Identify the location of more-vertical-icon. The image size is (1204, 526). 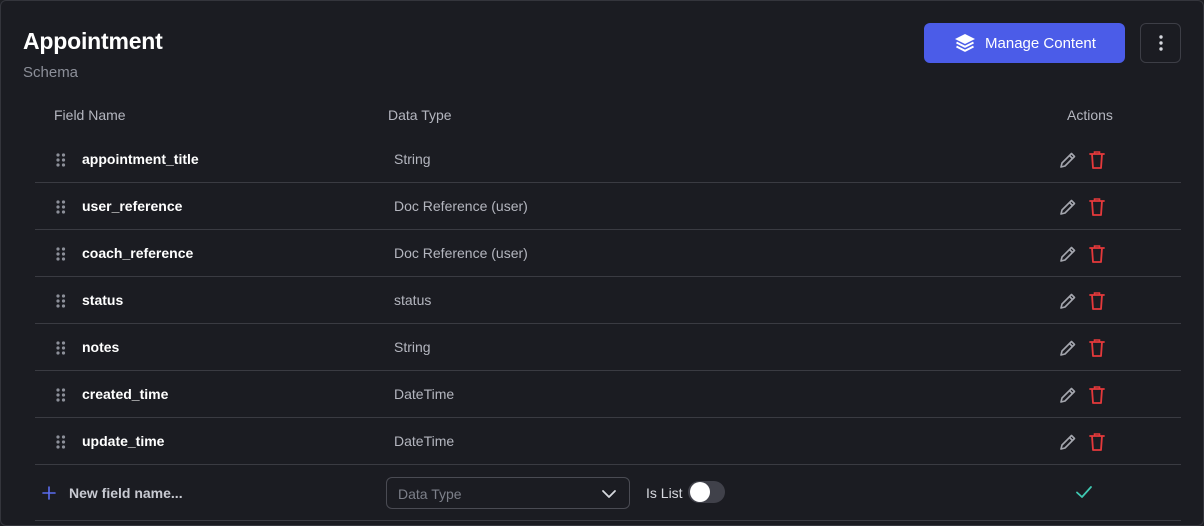
(1160, 43).